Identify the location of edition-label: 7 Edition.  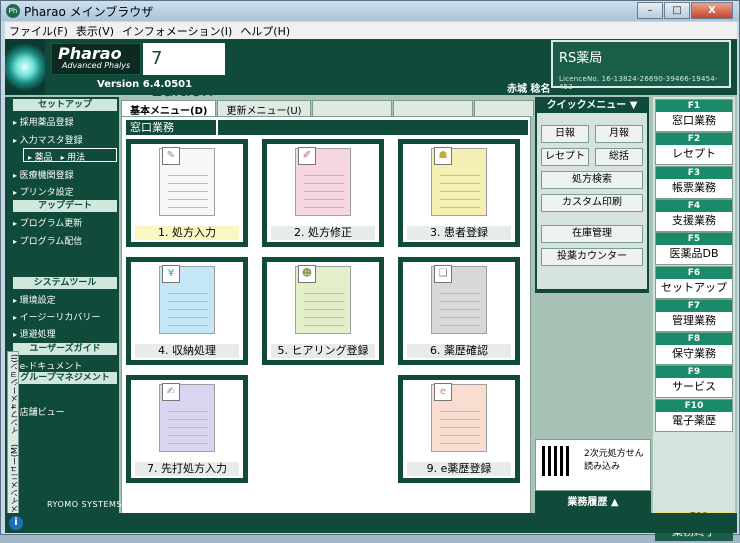
(184, 72).